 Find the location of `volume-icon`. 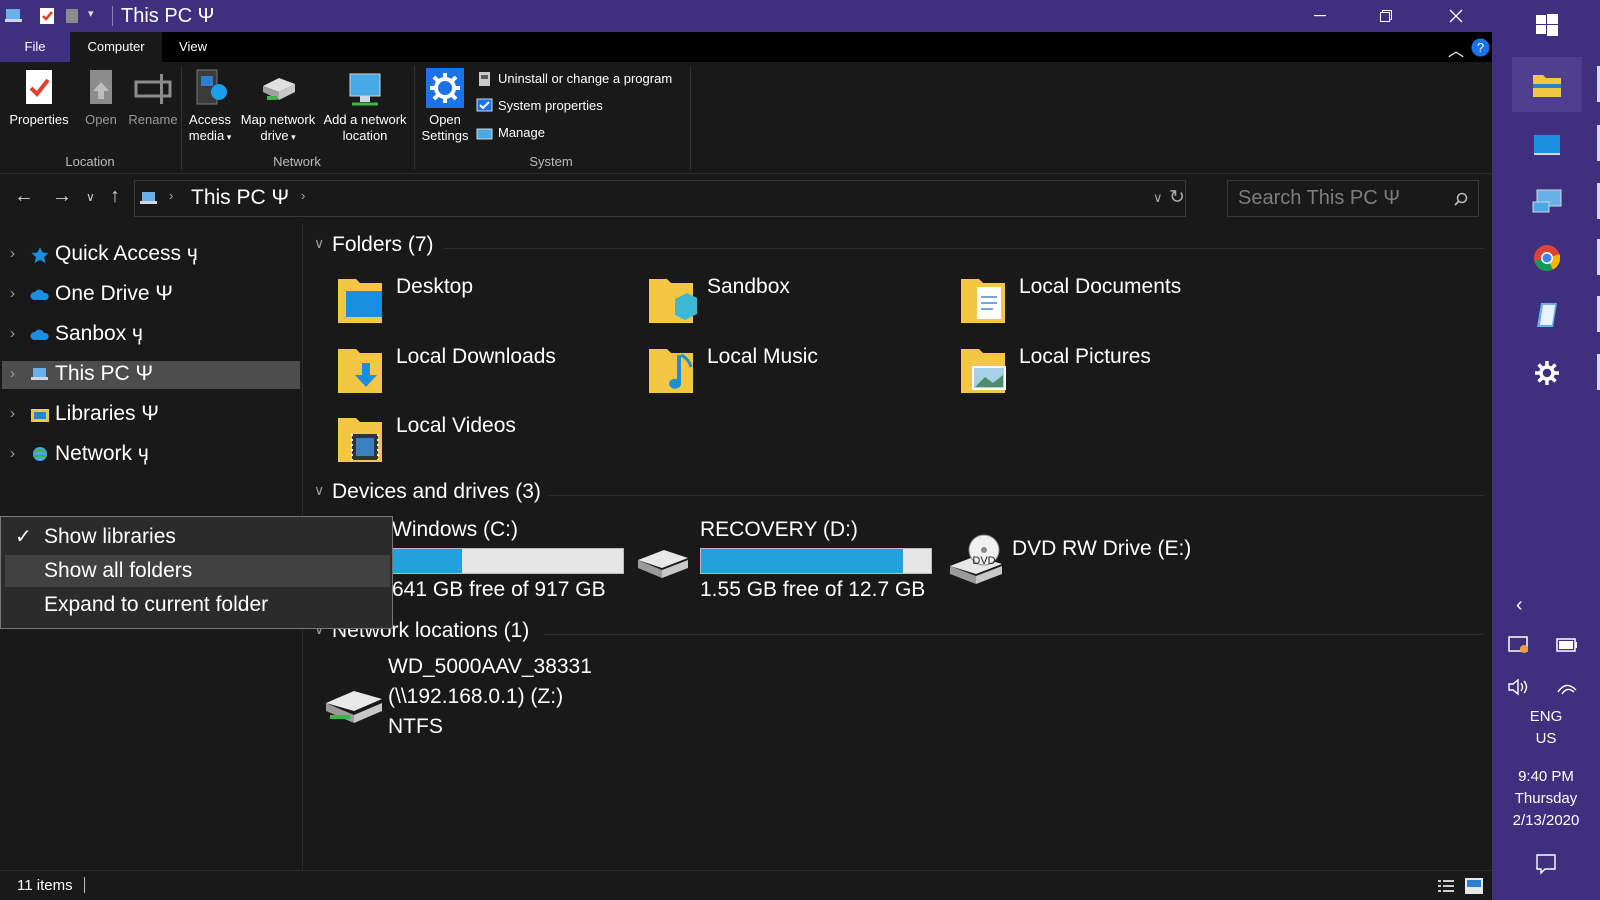

volume-icon is located at coordinates (1518, 687).